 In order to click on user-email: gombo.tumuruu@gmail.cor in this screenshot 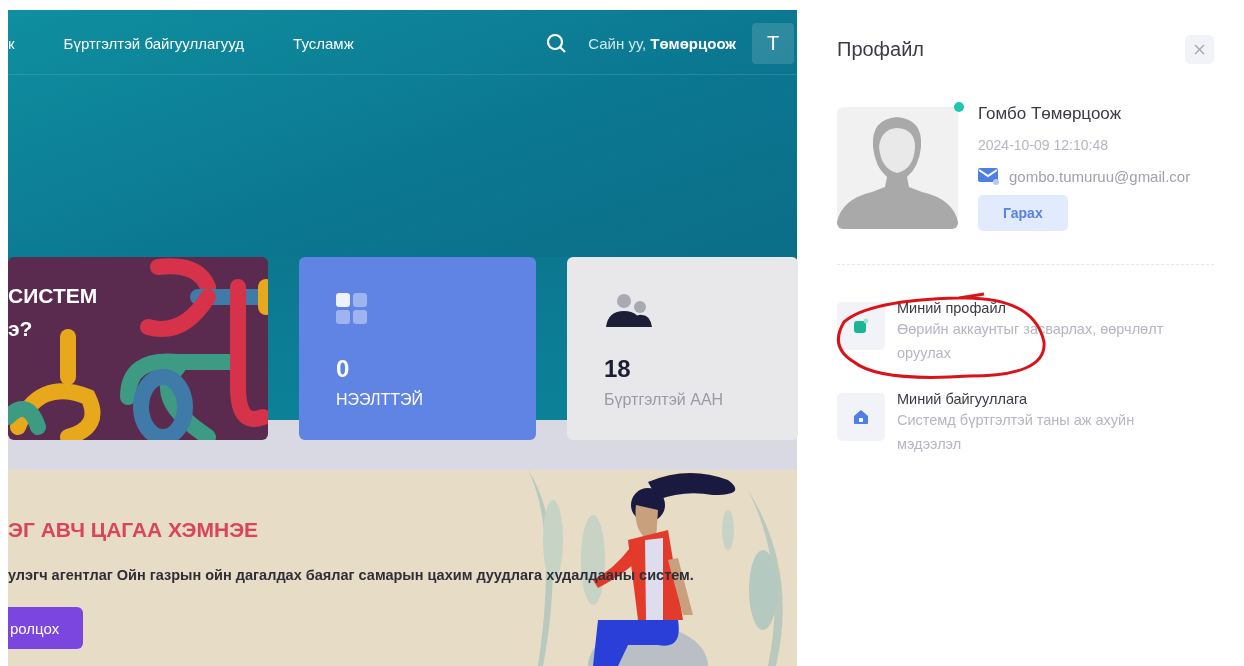, I will do `click(1100, 176)`.